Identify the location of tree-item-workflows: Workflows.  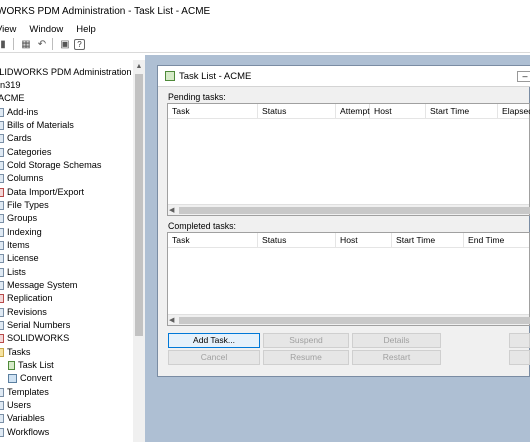
(24, 432).